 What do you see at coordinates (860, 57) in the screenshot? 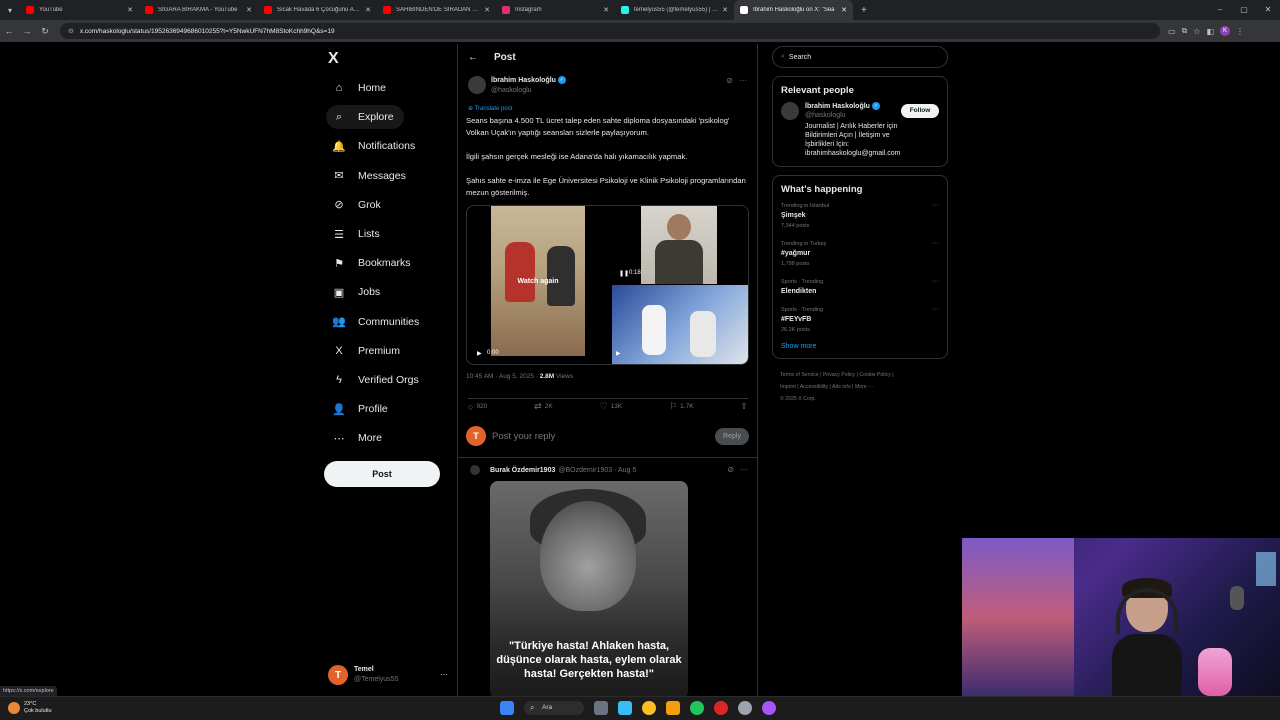
I see `search-input: ⌕ Search` at bounding box center [860, 57].